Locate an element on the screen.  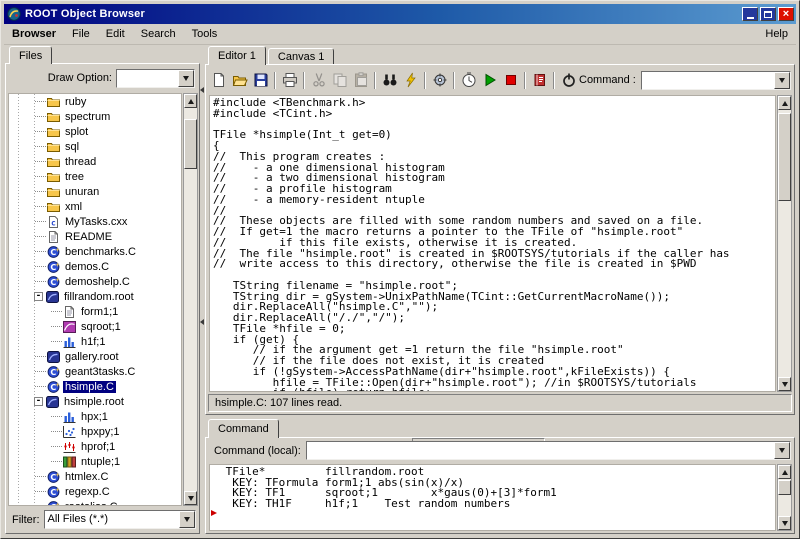
tree-item-ntuple-1: ntuple;1 is located at coordinates (95, 461).